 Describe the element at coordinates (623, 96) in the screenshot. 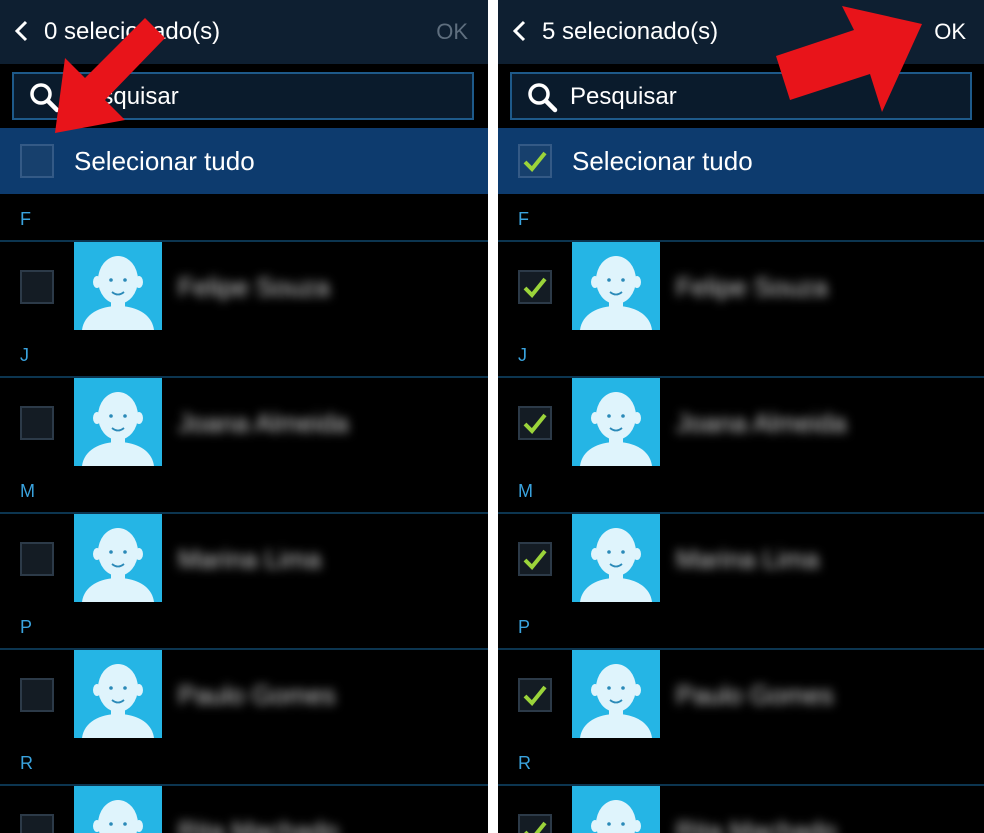

I see `search-placeholder: Pesquisar` at that location.